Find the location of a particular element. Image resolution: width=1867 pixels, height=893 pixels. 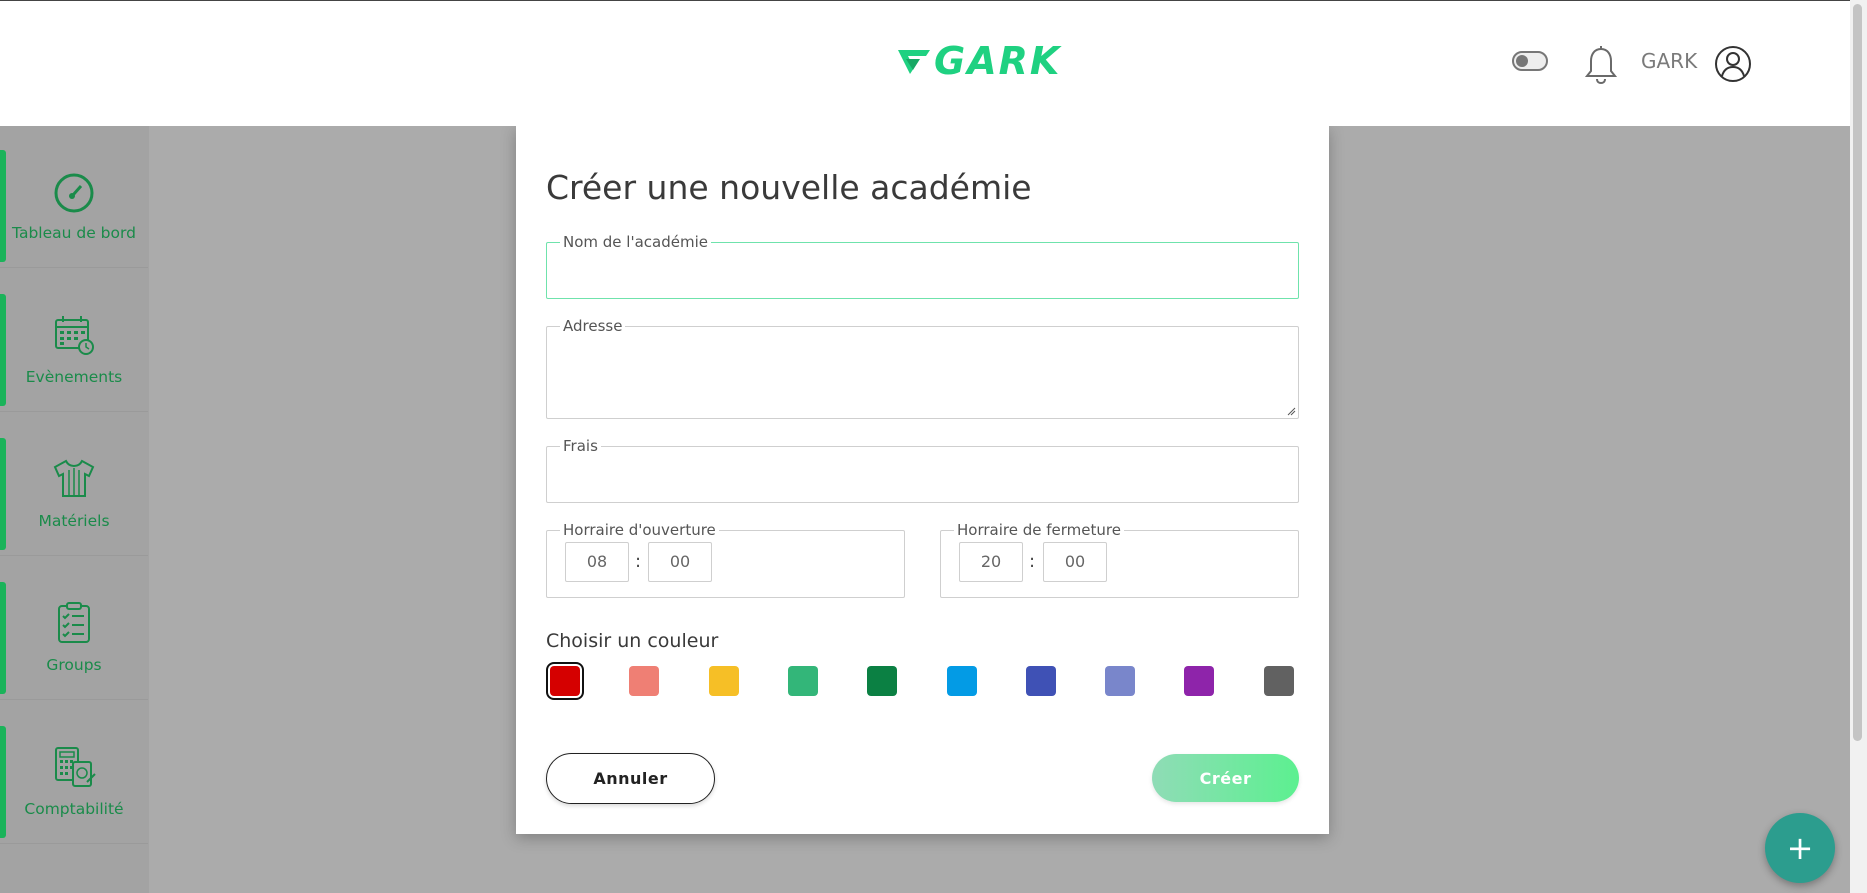

fees-input is located at coordinates (922, 471).